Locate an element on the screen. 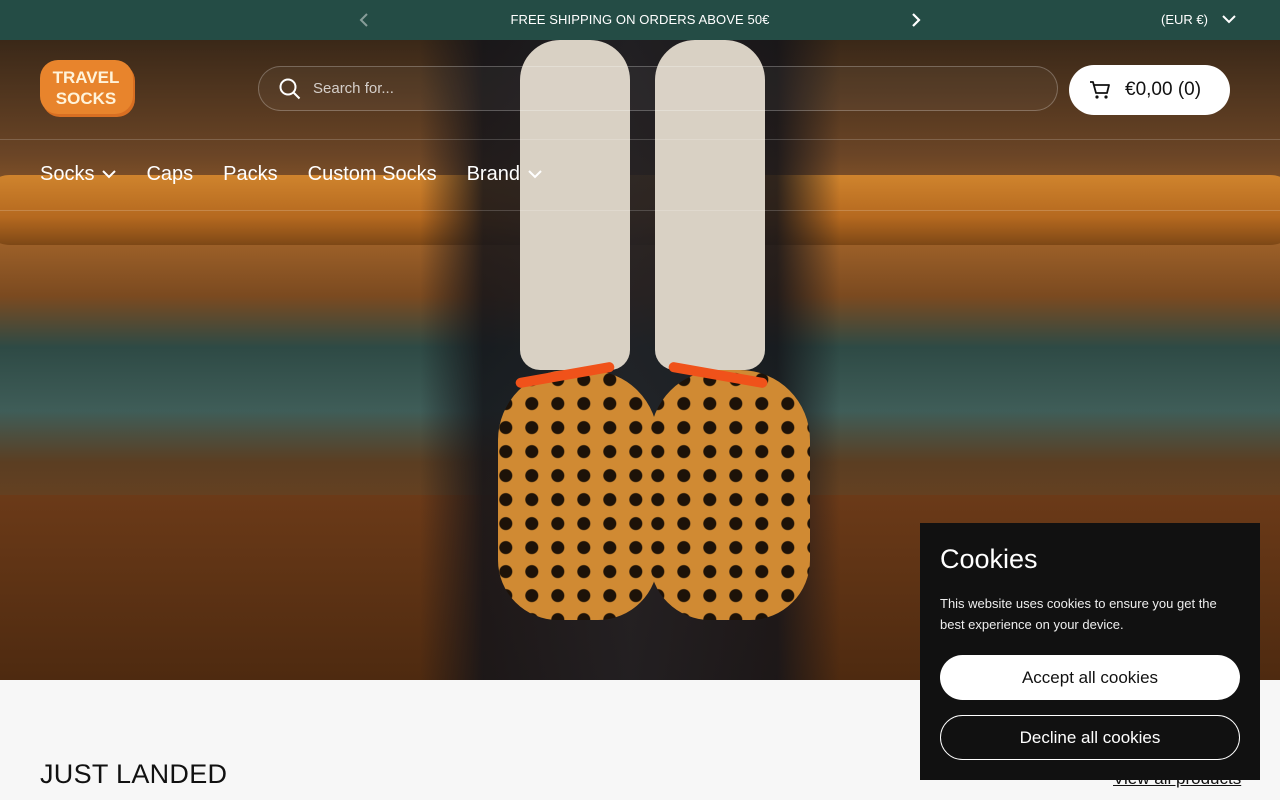 This screenshot has width=1280, height=800. nav-item-caps: Caps is located at coordinates (169, 174).